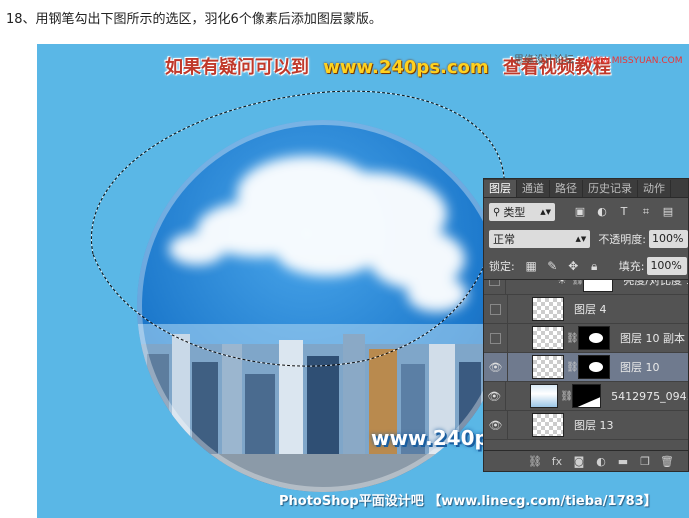  What do you see at coordinates (237, 67) in the screenshot?
I see `banner-prefix: 如果有疑问可以到` at bounding box center [237, 67].